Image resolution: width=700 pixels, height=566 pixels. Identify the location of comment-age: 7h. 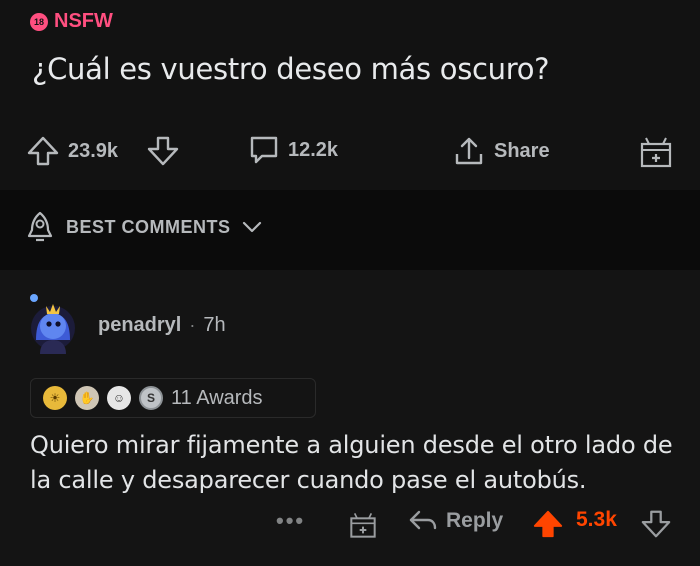
(214, 325).